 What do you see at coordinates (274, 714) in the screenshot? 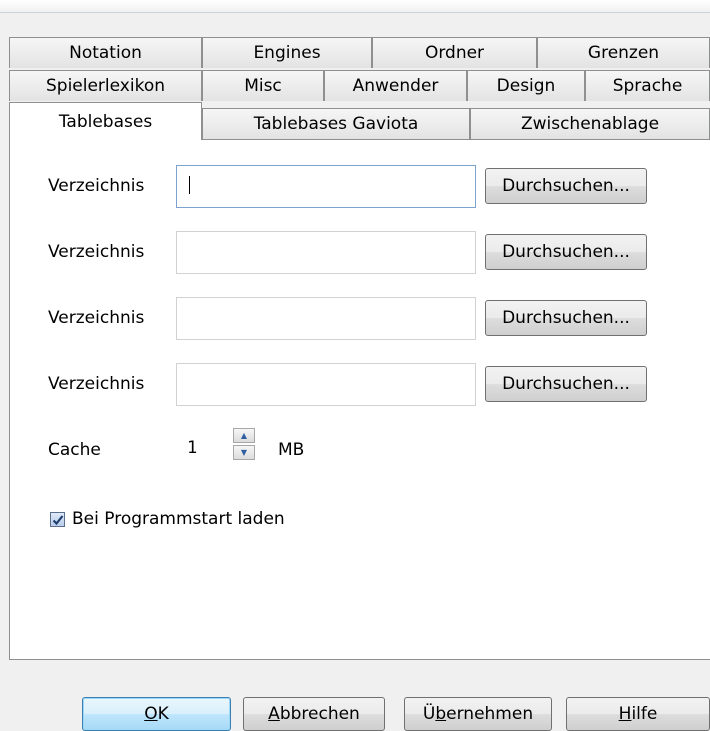
I see `cancel-accelerator: A` at bounding box center [274, 714].